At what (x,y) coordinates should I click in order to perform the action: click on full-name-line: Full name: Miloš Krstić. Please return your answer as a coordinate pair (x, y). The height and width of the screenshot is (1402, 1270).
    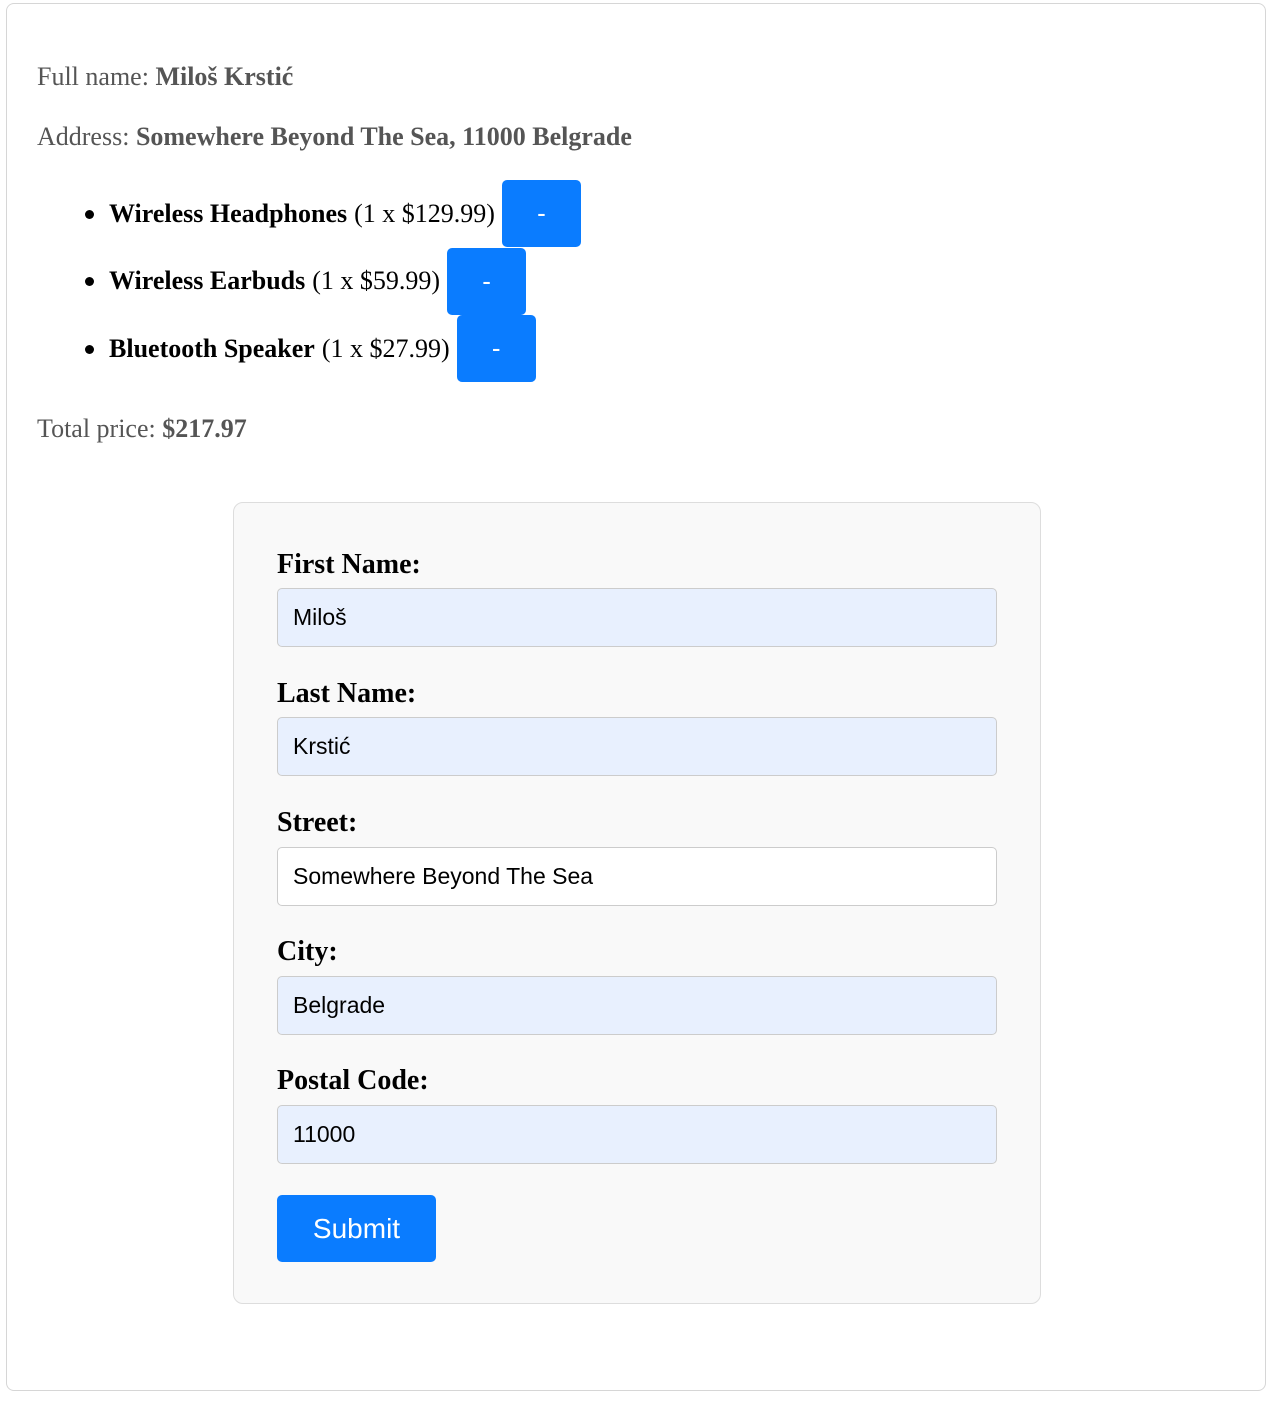
    Looking at the image, I should click on (165, 77).